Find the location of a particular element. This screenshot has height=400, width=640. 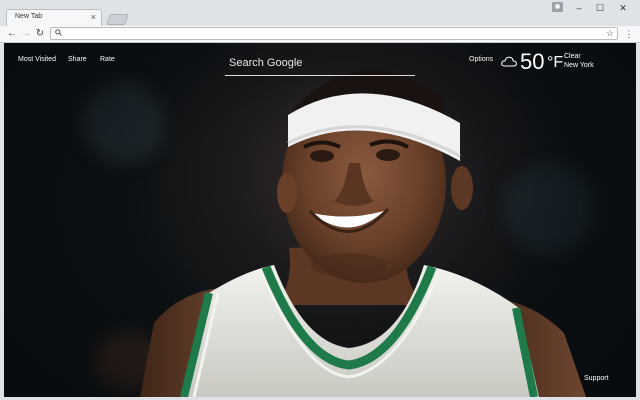

bookmark-star-icon: ☆ is located at coordinates (610, 33).